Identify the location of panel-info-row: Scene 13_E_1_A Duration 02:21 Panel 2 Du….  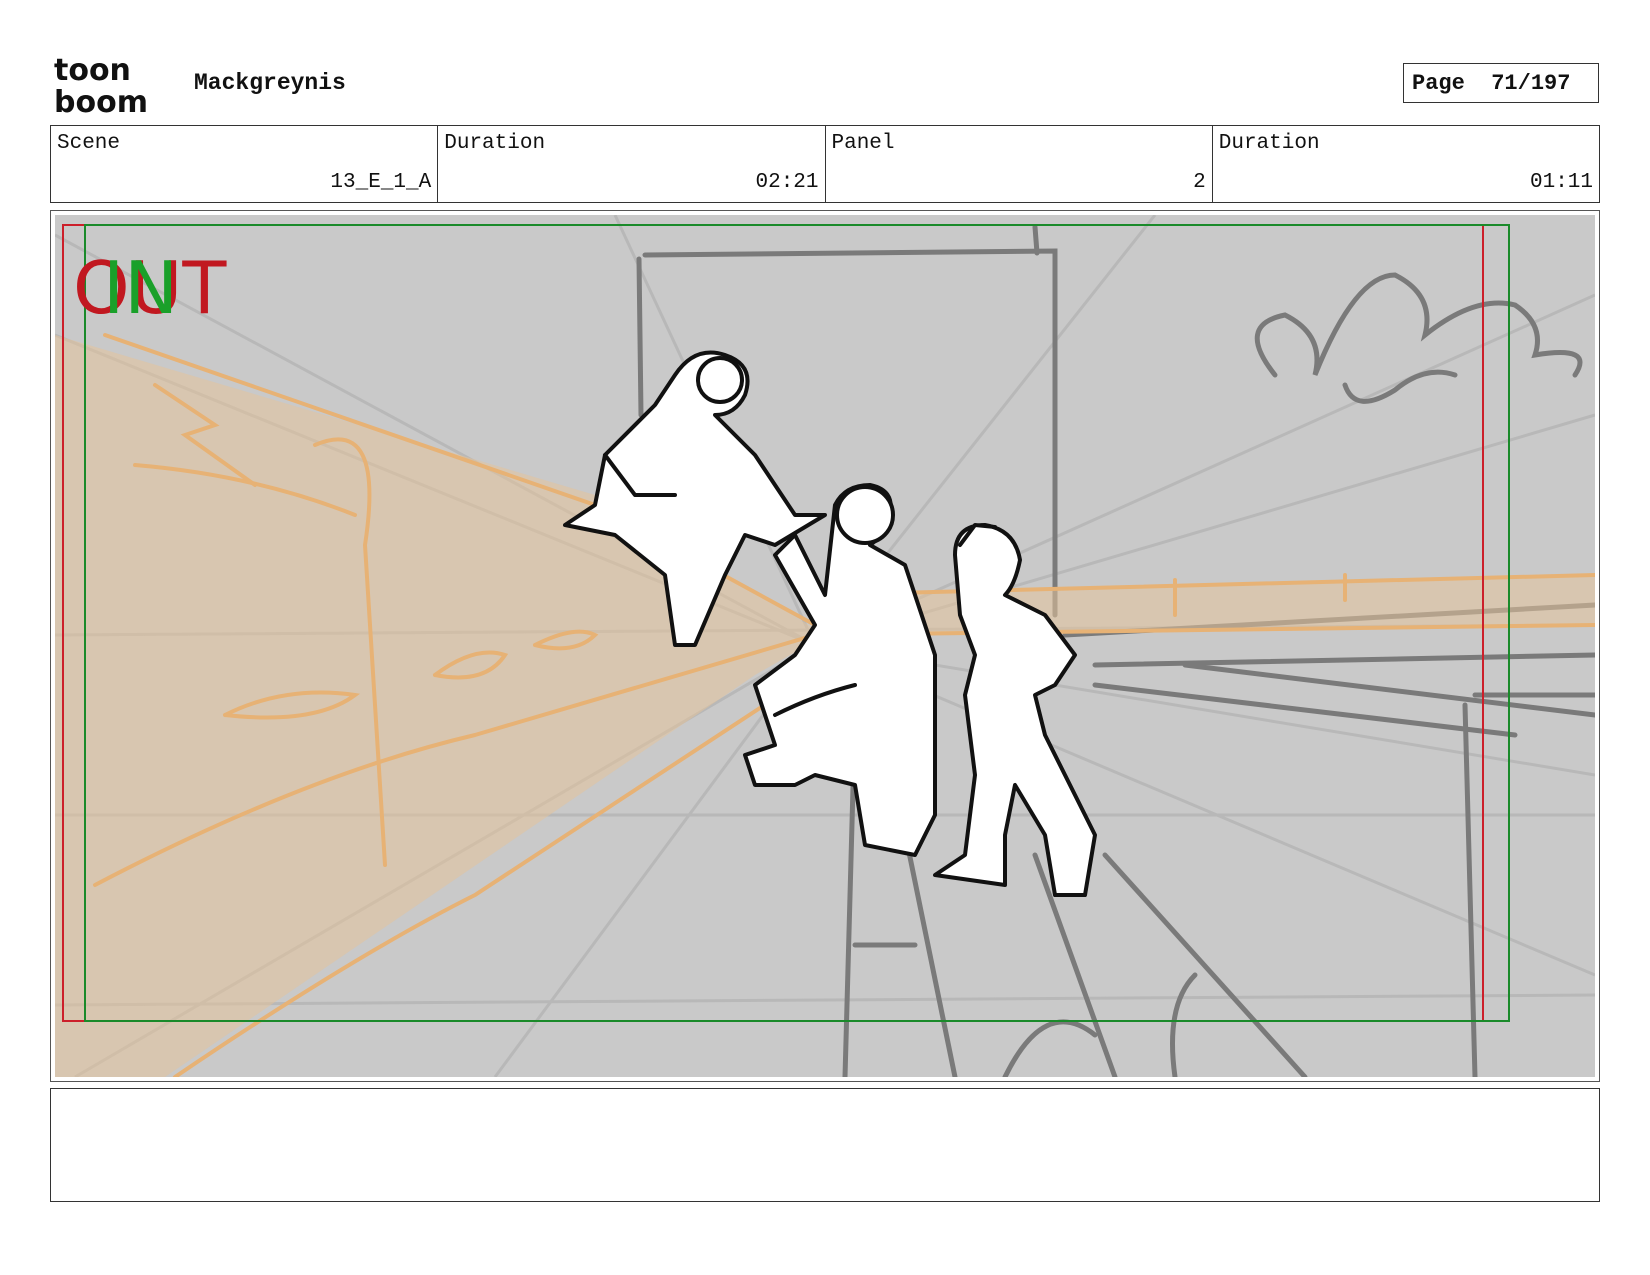
(825, 164).